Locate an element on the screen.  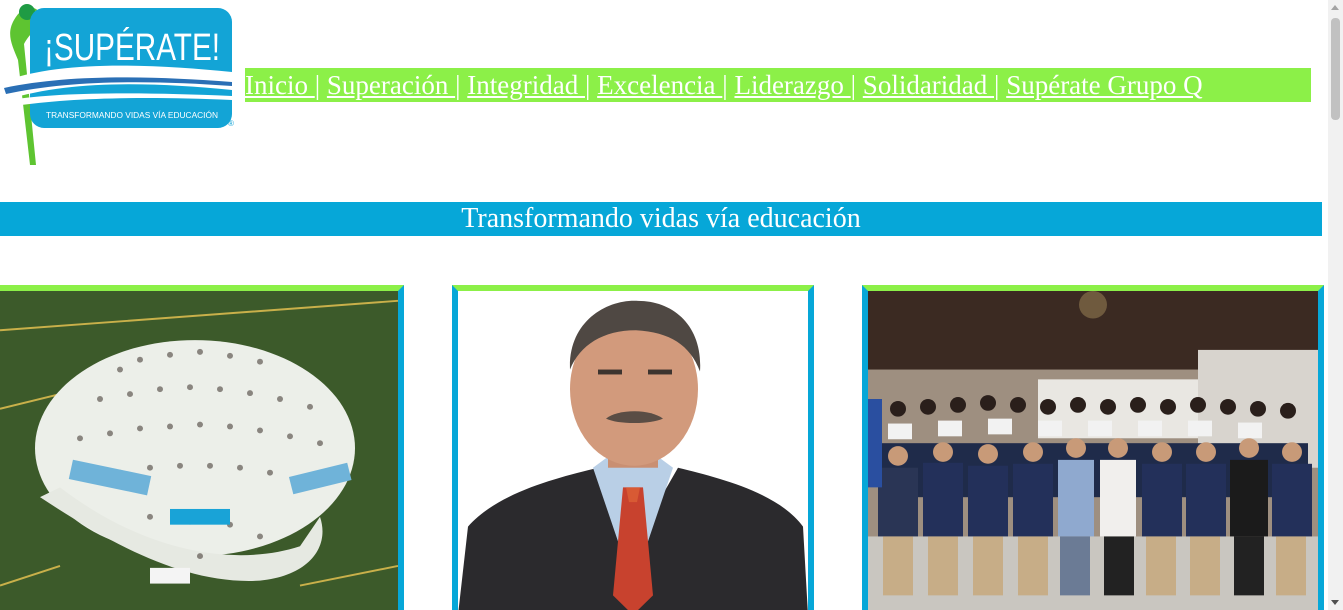
registered-mark: ® is located at coordinates (231, 123).